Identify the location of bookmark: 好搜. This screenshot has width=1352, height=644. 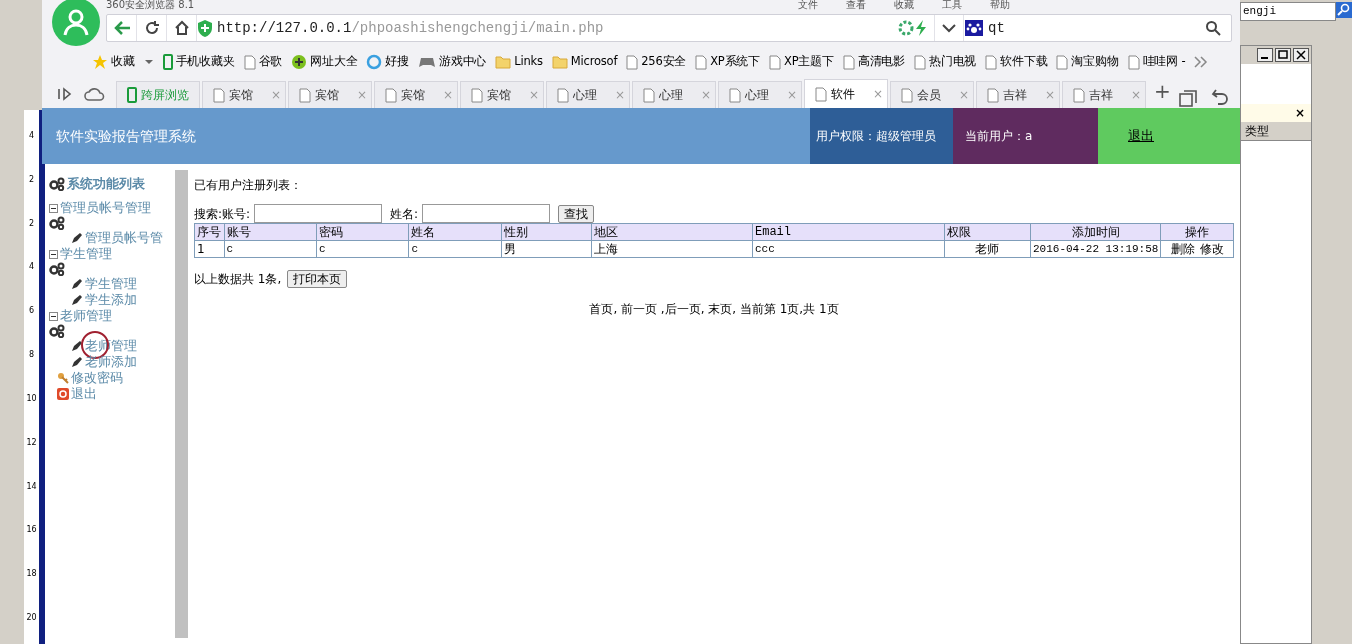
(388, 62).